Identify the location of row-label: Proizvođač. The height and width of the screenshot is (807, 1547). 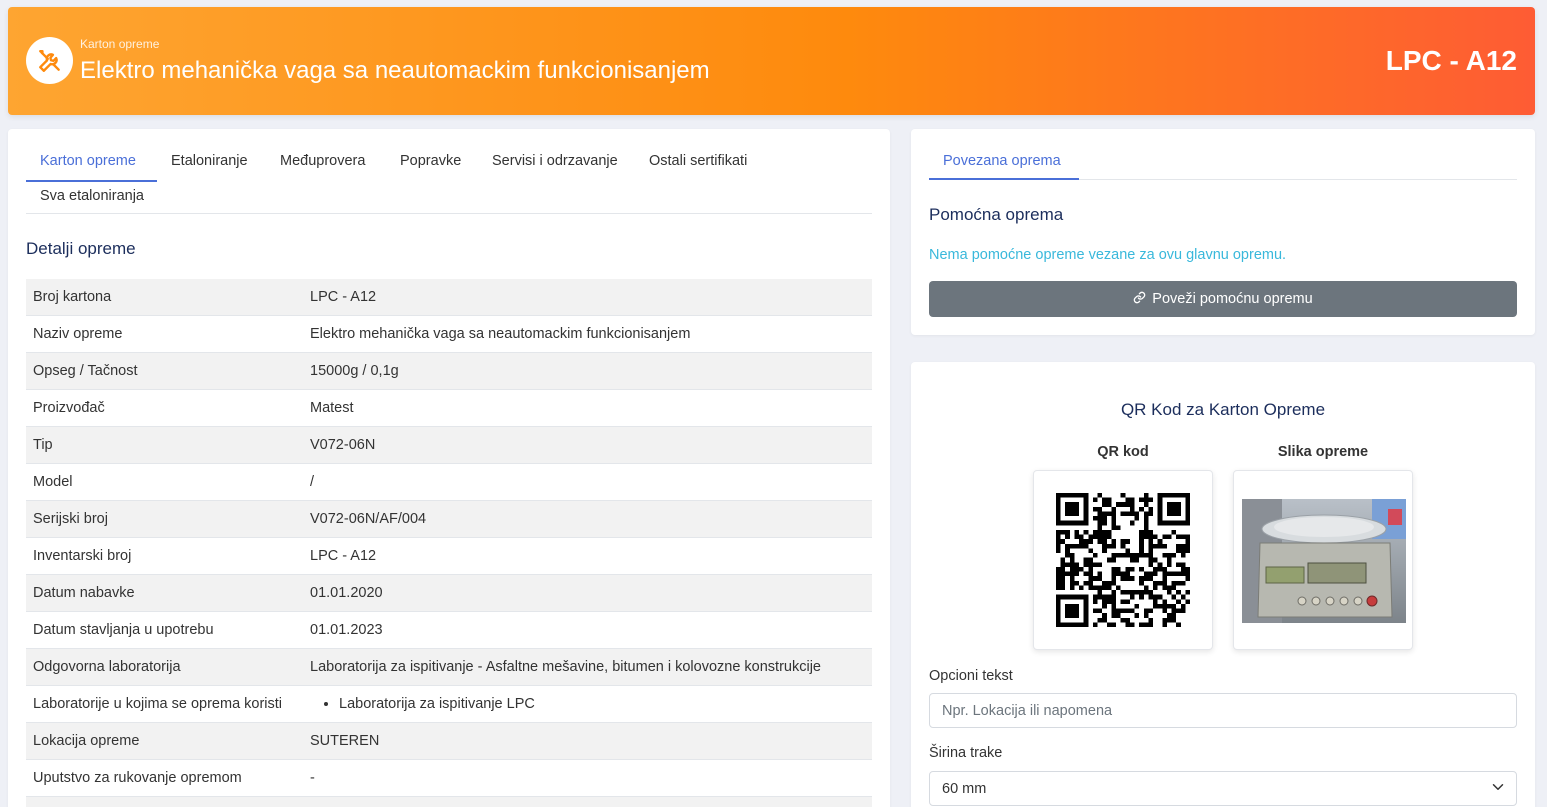
(69, 408).